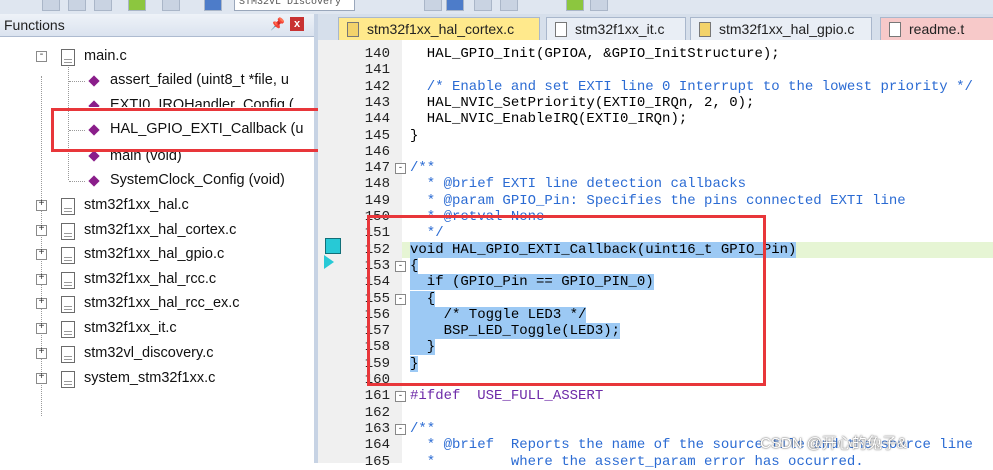 The width and height of the screenshot is (993, 470). What do you see at coordinates (655, 168) in the screenshot?
I see `code-line: 147-/**` at bounding box center [655, 168].